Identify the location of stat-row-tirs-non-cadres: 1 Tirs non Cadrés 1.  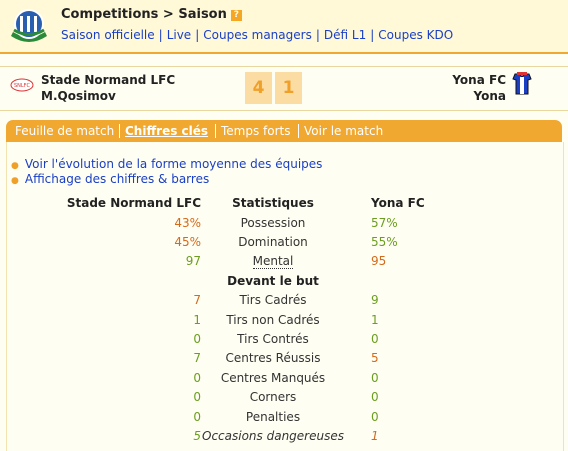
(284, 322).